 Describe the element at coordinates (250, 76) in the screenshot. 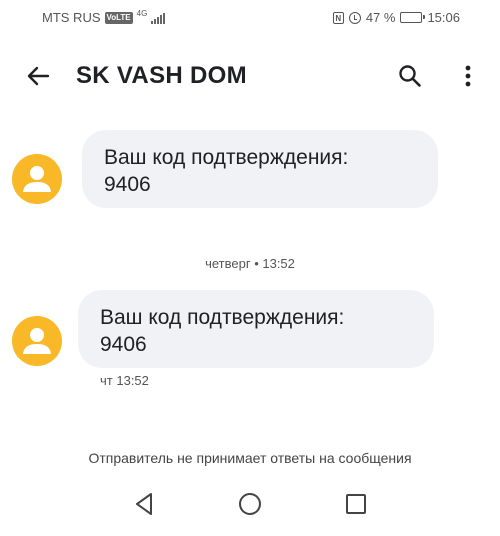

I see `app-bar: SK VASH DOM` at that location.